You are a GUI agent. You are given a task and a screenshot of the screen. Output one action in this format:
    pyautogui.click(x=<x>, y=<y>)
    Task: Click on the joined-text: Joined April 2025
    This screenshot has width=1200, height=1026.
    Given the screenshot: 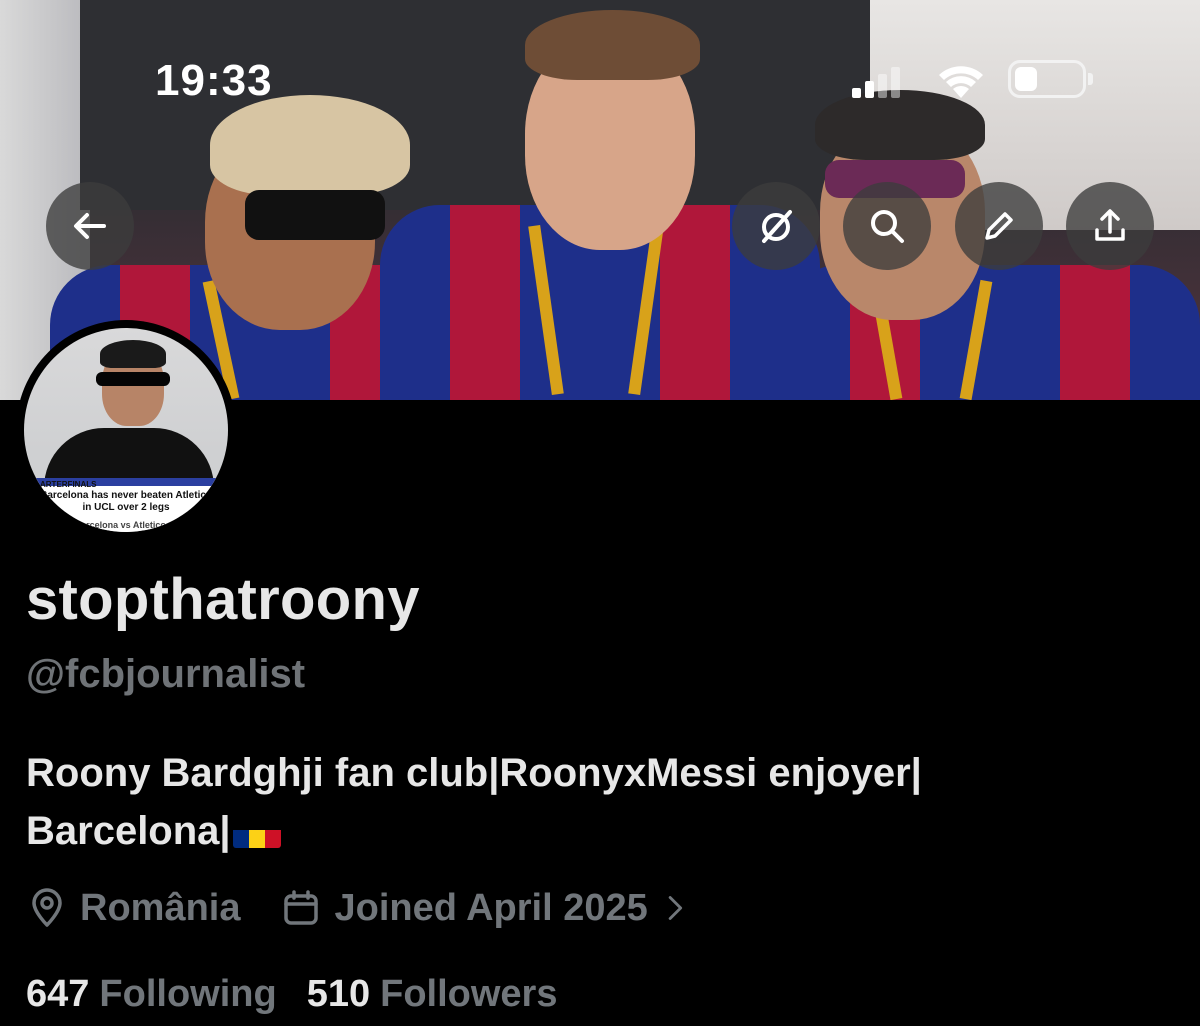 What is the action you would take?
    pyautogui.click(x=491, y=907)
    